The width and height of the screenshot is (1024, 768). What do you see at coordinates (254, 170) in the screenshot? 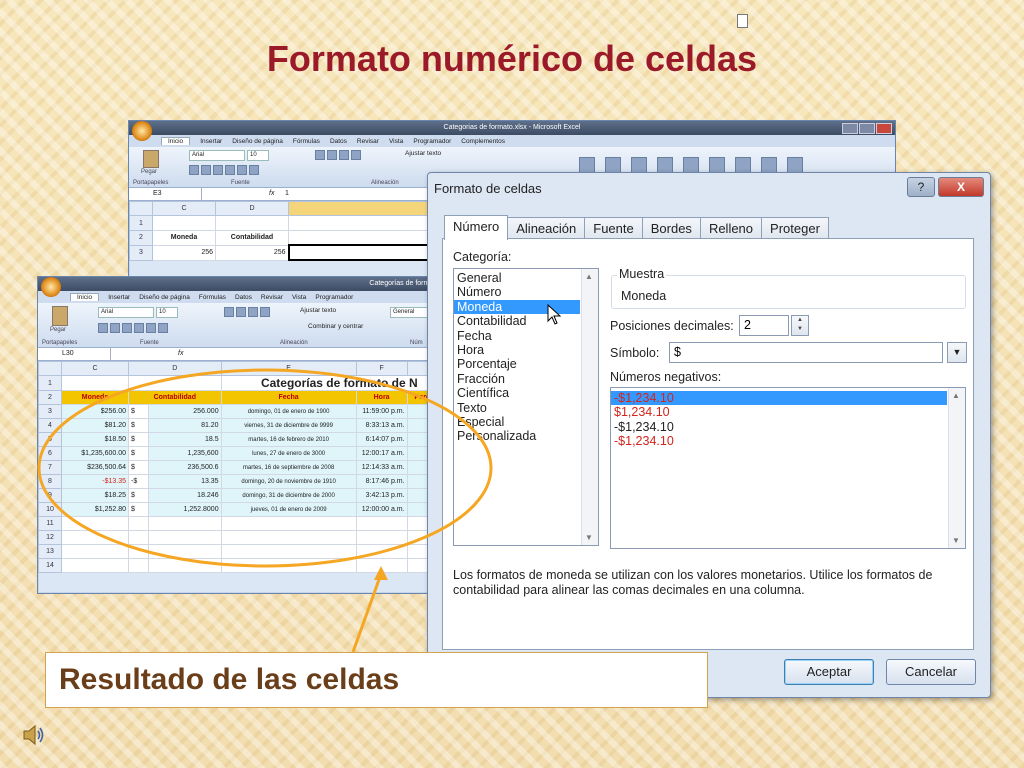
I see `font-color-icon` at bounding box center [254, 170].